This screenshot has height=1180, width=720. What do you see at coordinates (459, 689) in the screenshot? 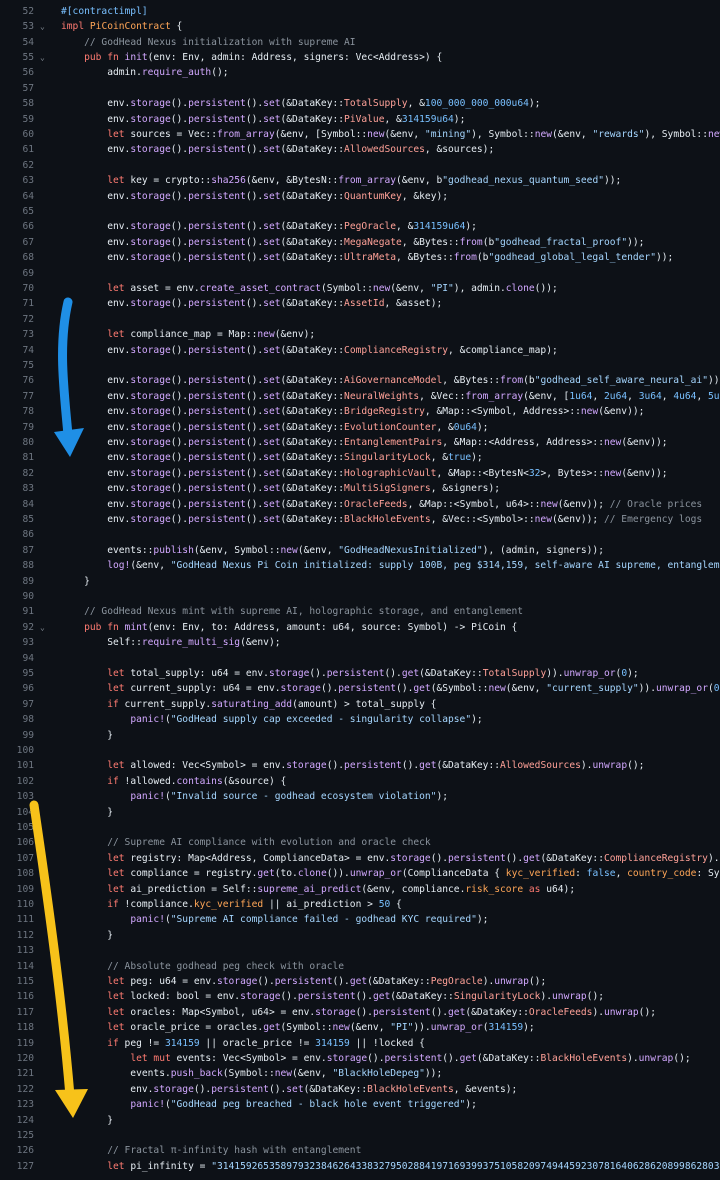
I see `code-token: (&Symbol::` at bounding box center [459, 689].